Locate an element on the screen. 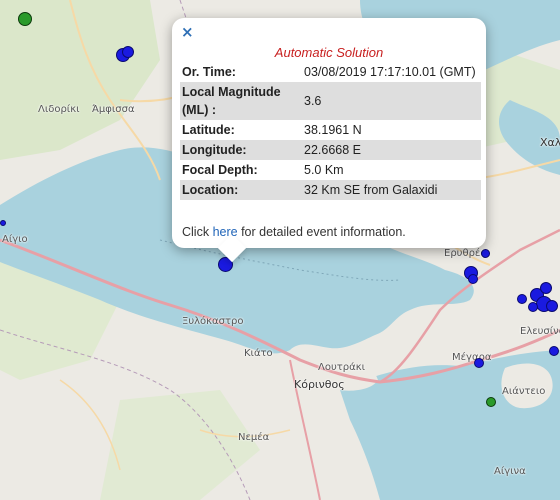 The width and height of the screenshot is (560, 500). table-row: Latitude: 38.1961 N is located at coordinates (330, 130).